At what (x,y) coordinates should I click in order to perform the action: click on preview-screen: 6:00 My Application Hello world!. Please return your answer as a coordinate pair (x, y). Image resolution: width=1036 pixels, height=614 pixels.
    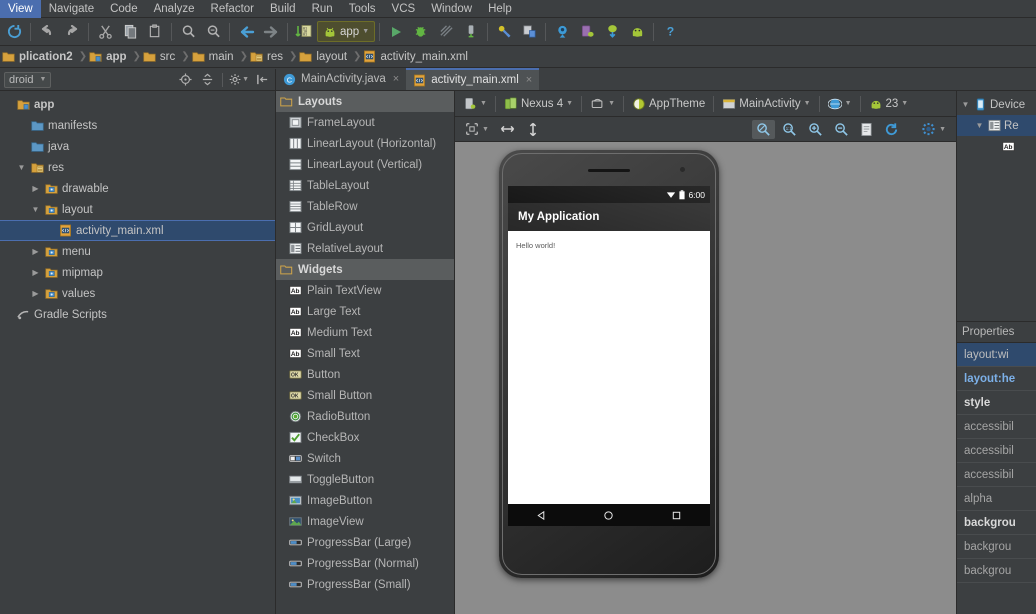
    Looking at the image, I should click on (609, 356).